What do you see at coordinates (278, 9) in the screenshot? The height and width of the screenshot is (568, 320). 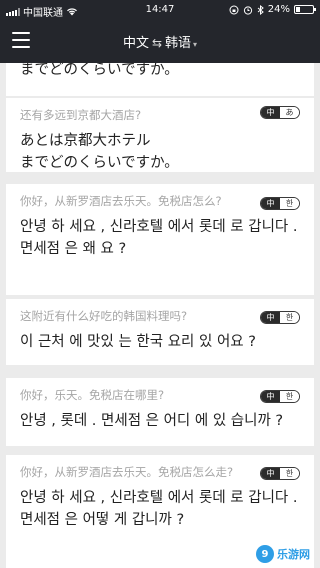 I see `battery-percent: 24%` at bounding box center [278, 9].